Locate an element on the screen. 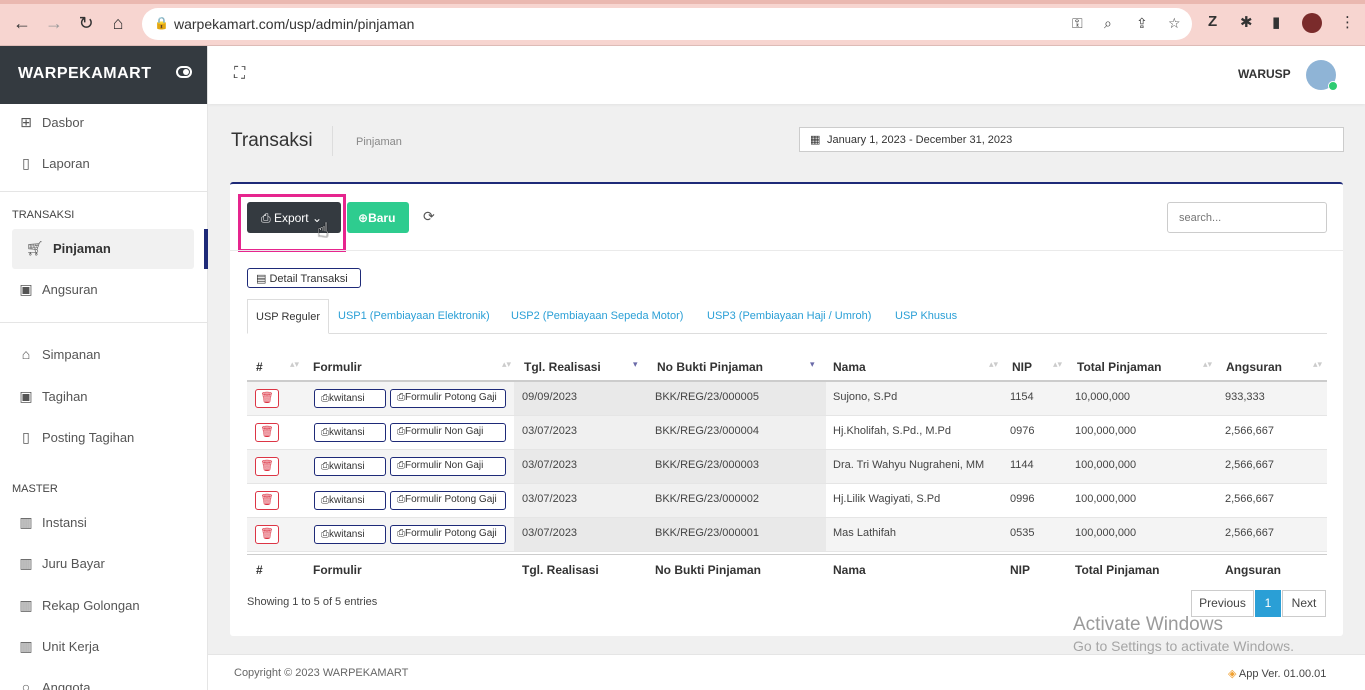  no-bukti: BKK/REG/23/000004 is located at coordinates (707, 431).